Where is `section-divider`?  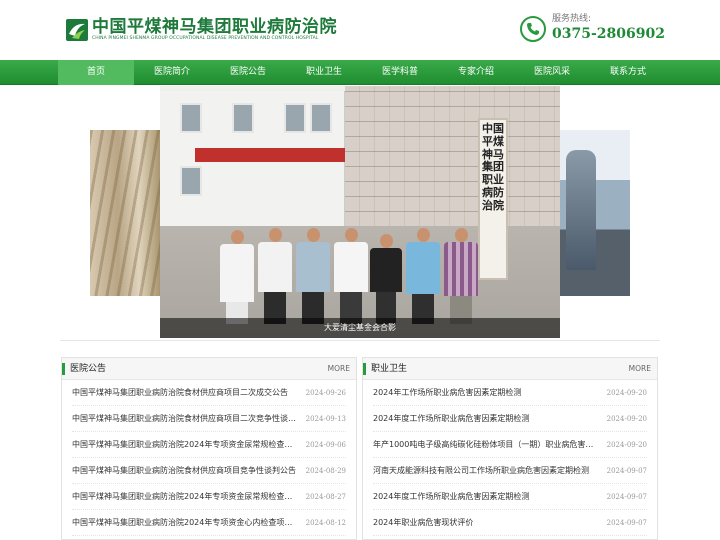 section-divider is located at coordinates (360, 340).